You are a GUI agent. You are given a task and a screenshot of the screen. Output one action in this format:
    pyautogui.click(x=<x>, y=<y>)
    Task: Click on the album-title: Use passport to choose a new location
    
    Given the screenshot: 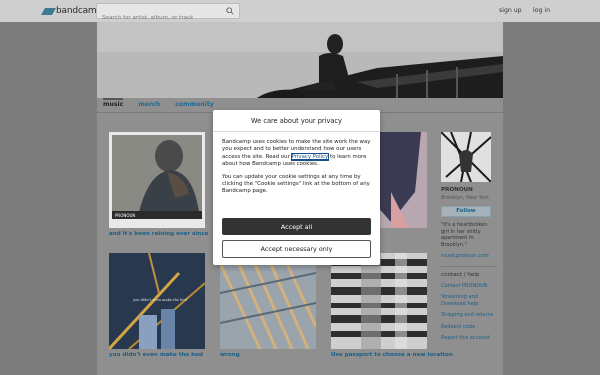 What is the action you would take?
    pyautogui.click(x=392, y=355)
    